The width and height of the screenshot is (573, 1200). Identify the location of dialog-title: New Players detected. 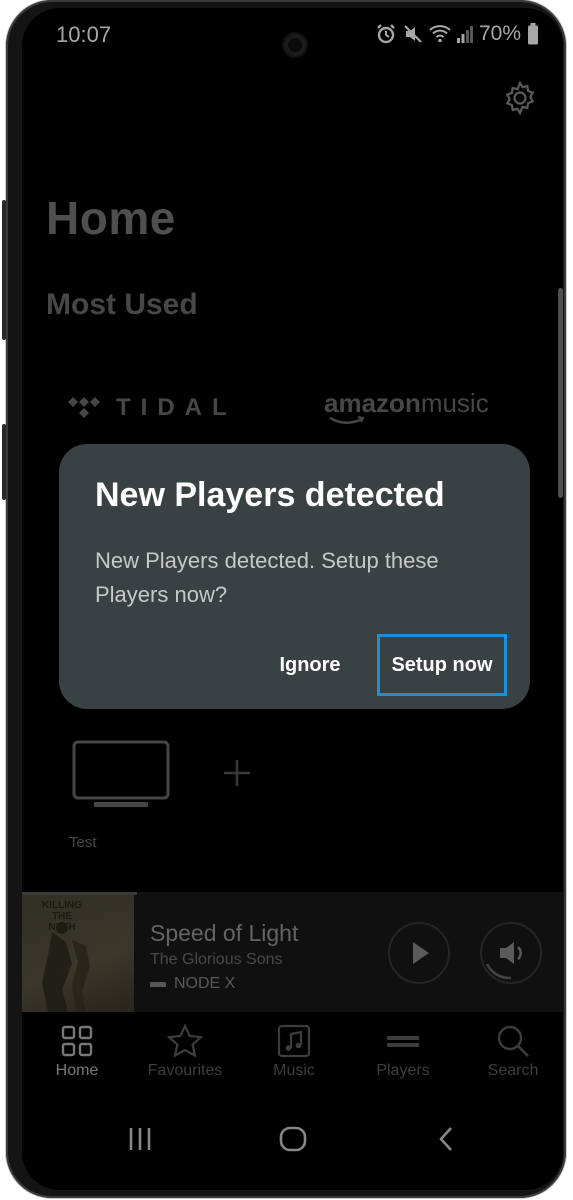
(270, 495).